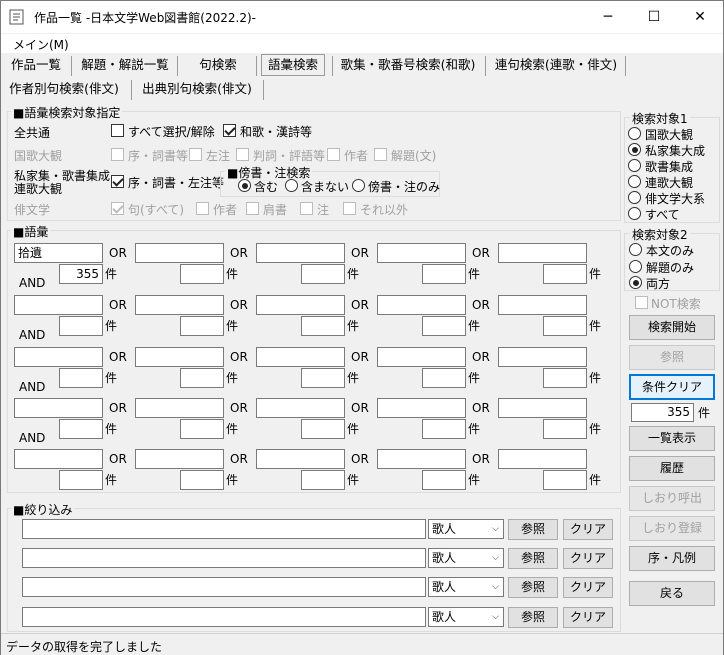  I want to click on shika-opt-checkbox, so click(117, 181).